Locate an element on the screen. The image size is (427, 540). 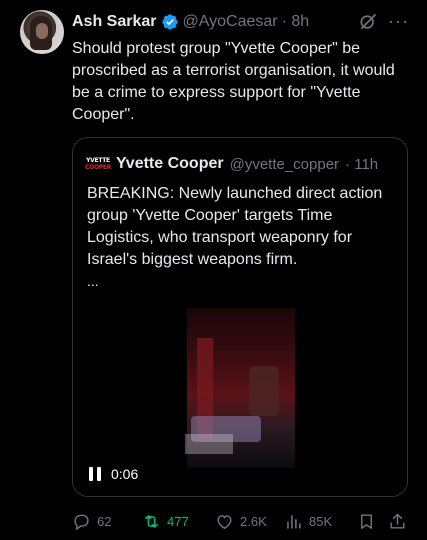
reply-count: 62 is located at coordinates (104, 521).